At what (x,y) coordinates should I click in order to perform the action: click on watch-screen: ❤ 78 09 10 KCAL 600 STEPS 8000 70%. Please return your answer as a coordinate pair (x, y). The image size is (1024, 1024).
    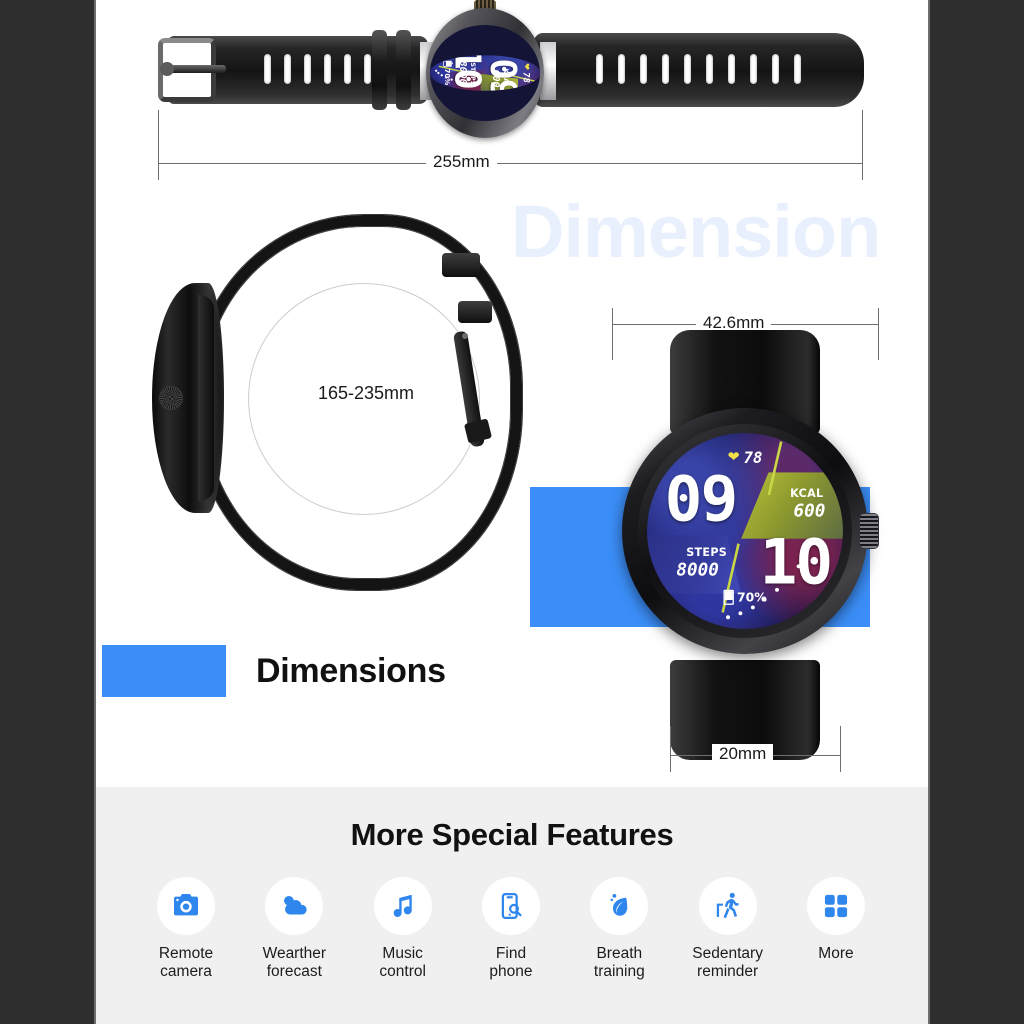
    Looking at the image, I should click on (745, 531).